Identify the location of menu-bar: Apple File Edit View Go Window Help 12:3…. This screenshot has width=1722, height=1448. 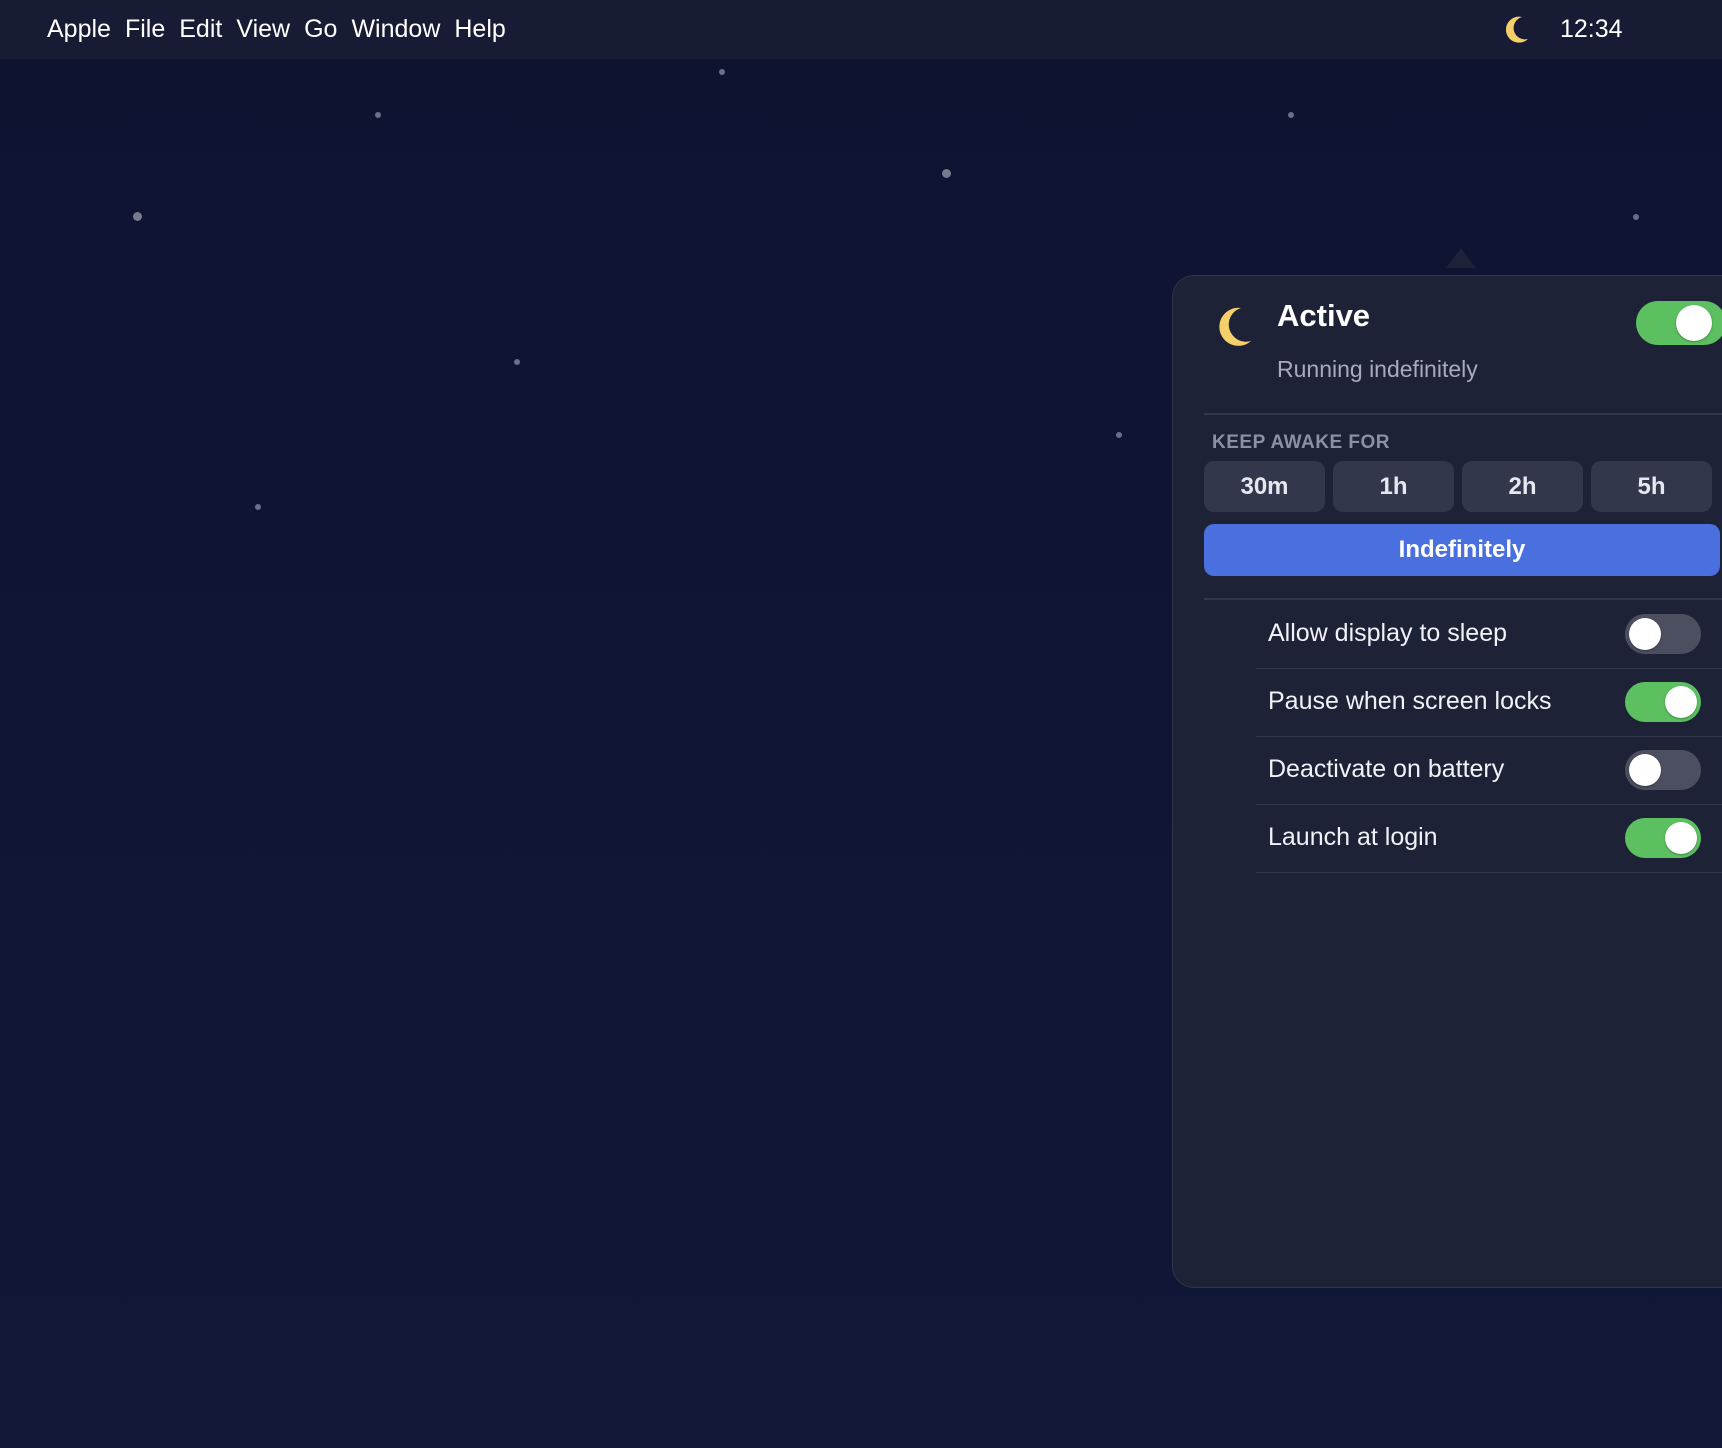
(861, 29).